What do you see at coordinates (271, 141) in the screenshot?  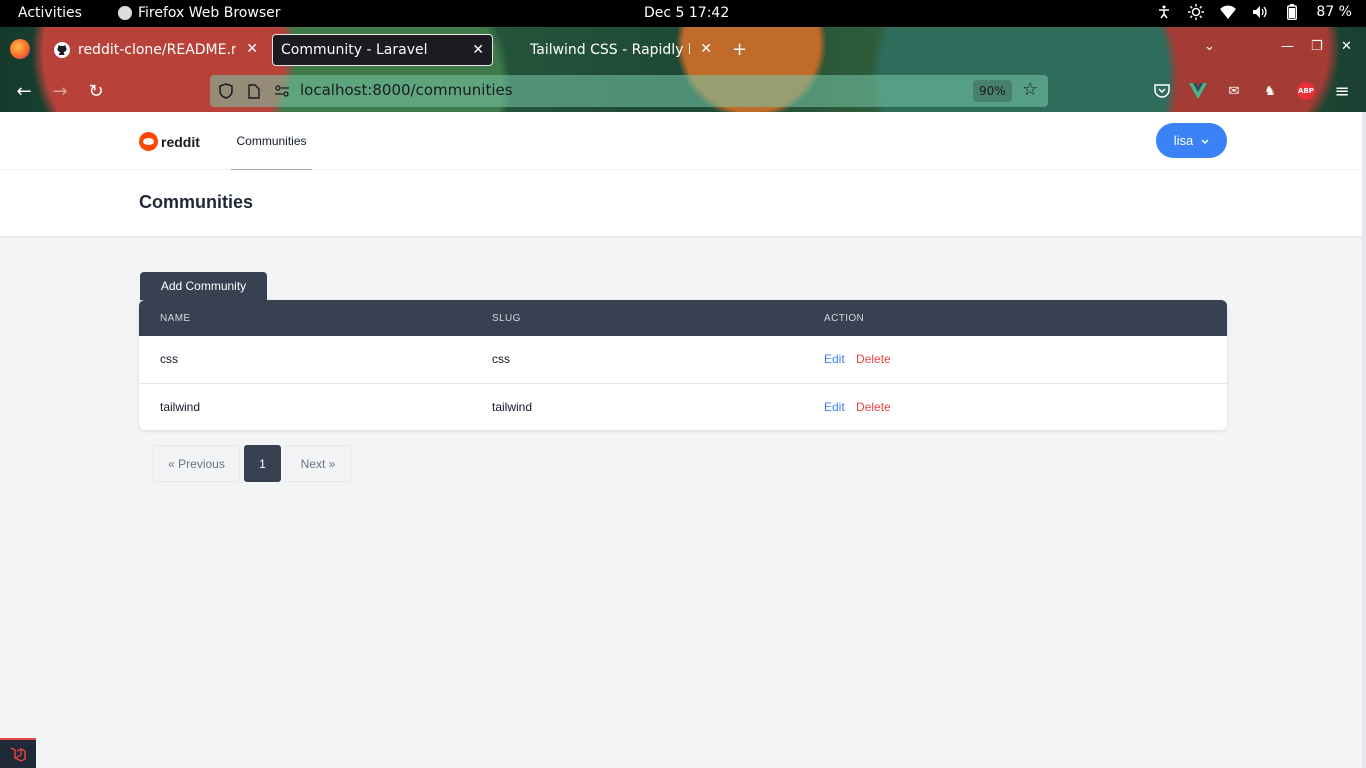 I see `nav-link-communities: Communities` at bounding box center [271, 141].